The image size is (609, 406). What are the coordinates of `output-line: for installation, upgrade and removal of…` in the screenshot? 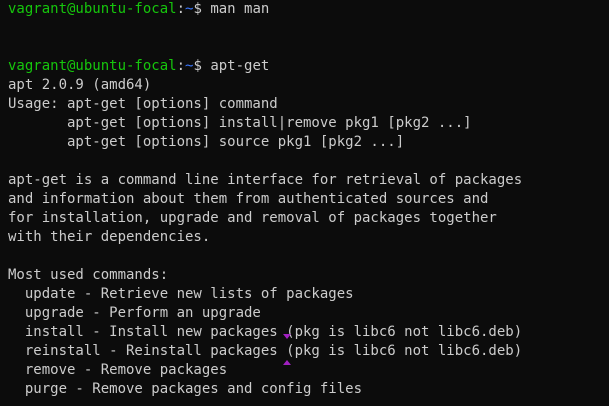 It's located at (252, 218).